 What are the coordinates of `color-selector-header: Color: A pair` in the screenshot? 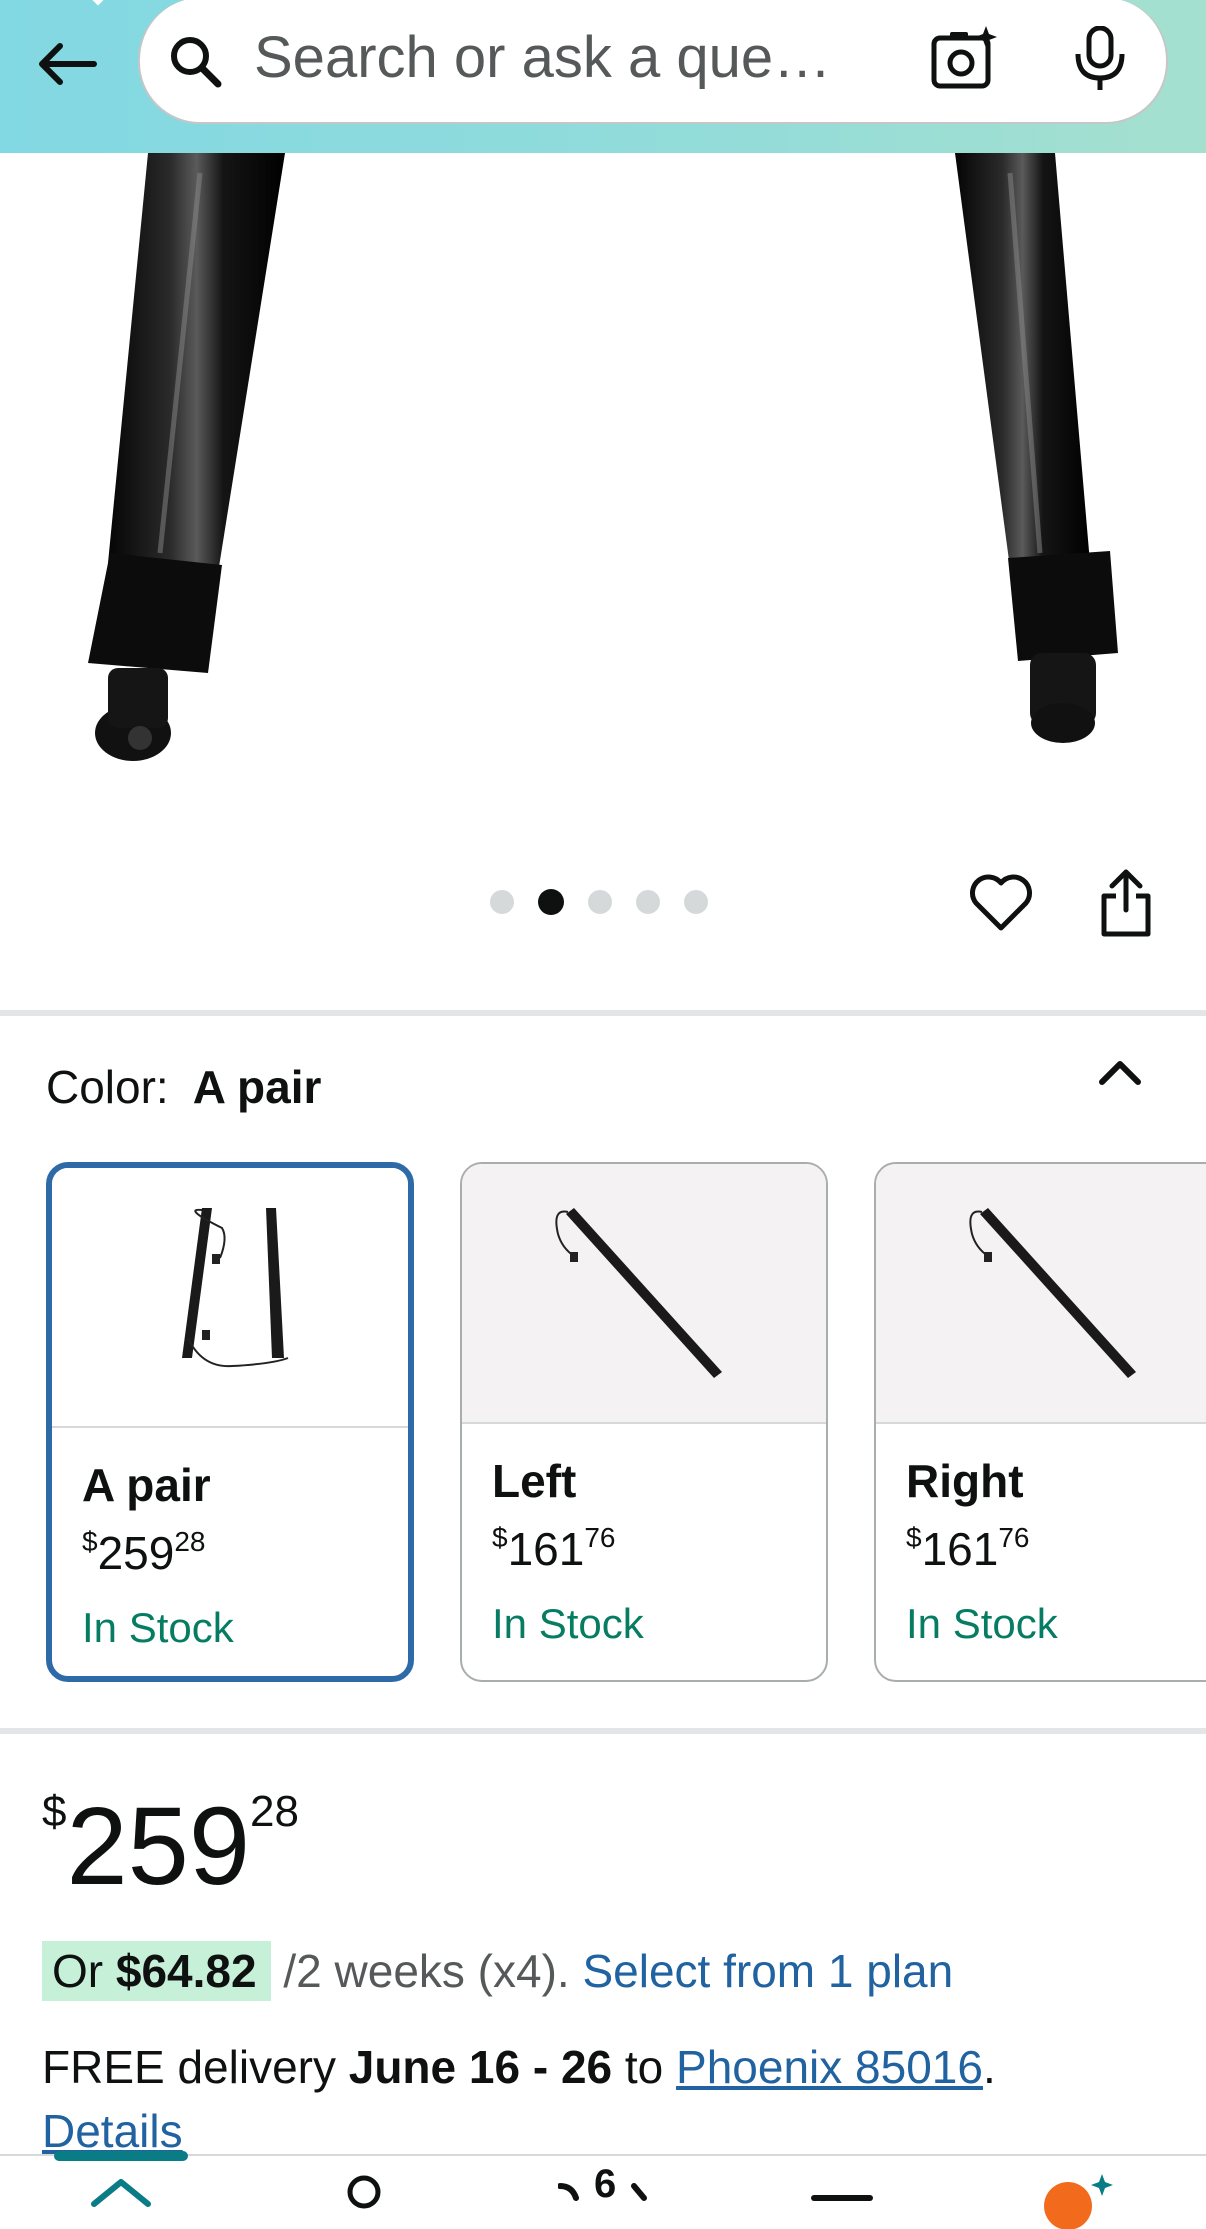 It's located at (183, 1087).